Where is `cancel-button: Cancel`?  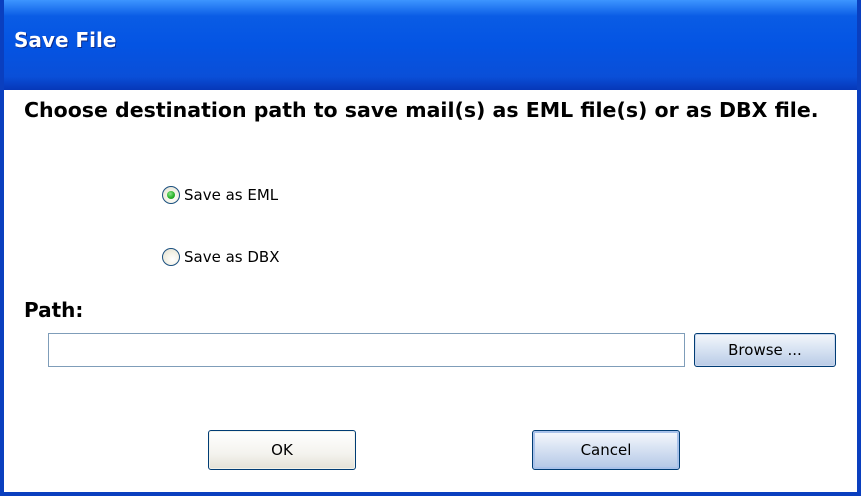 cancel-button: Cancel is located at coordinates (606, 450).